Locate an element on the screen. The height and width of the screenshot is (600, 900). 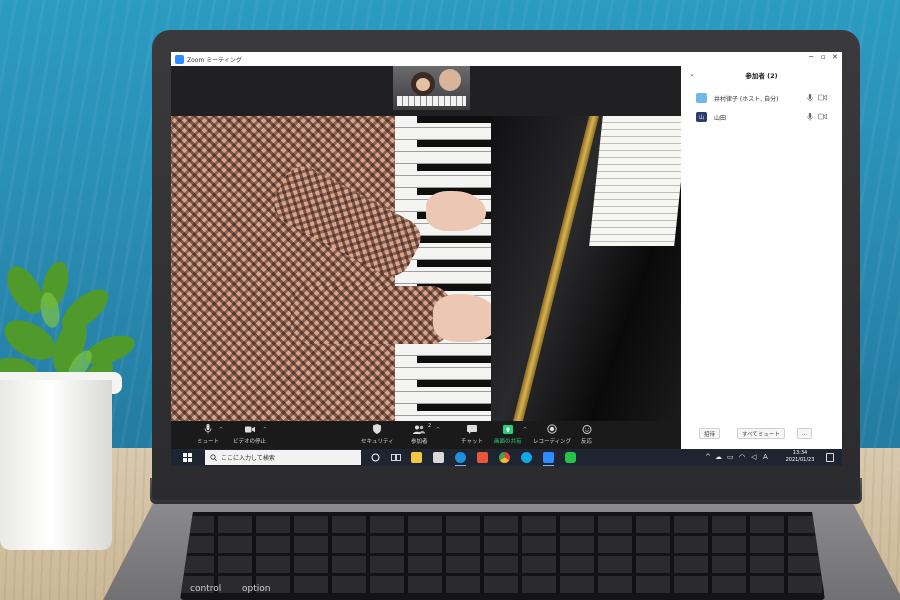
chat-button: チャット is located at coordinates (472, 434).